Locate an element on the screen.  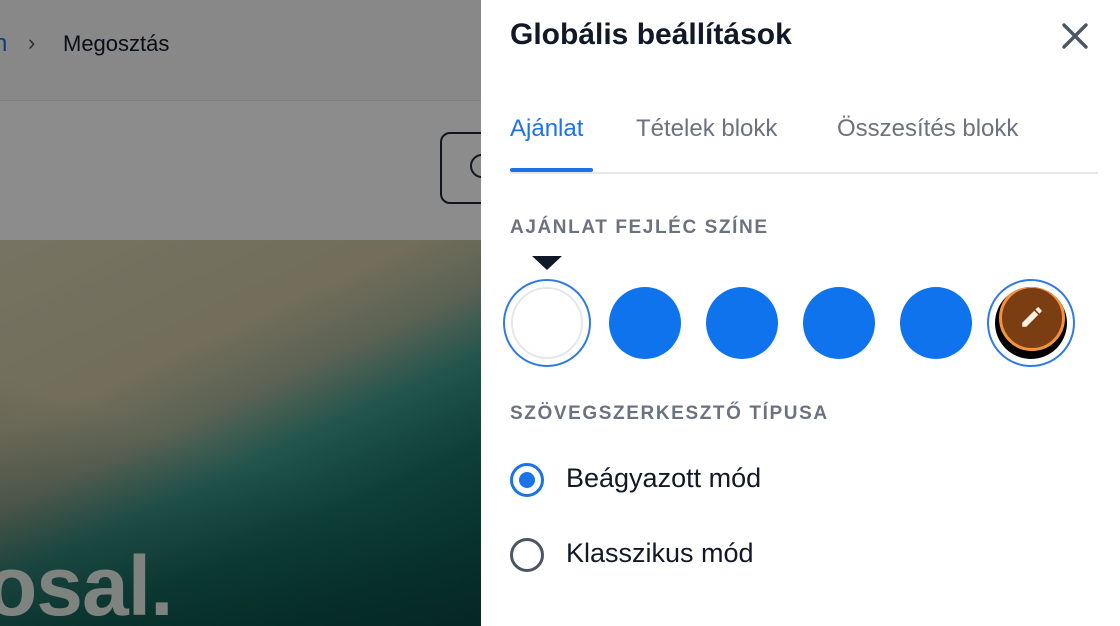
close-button is located at coordinates (1075, 36).